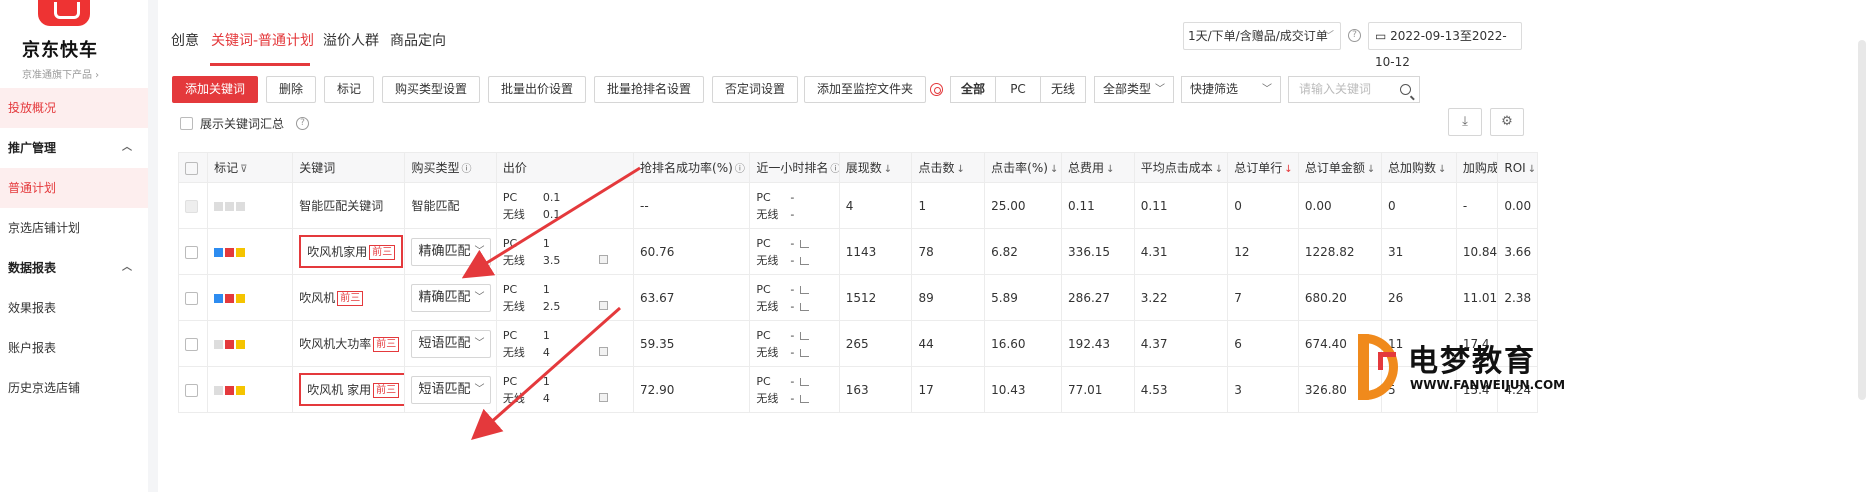 Image resolution: width=1874 pixels, height=492 pixels. Describe the element at coordinates (1340, 167) in the screenshot. I see `col-order-amount: 总订单金额 ↓` at that location.